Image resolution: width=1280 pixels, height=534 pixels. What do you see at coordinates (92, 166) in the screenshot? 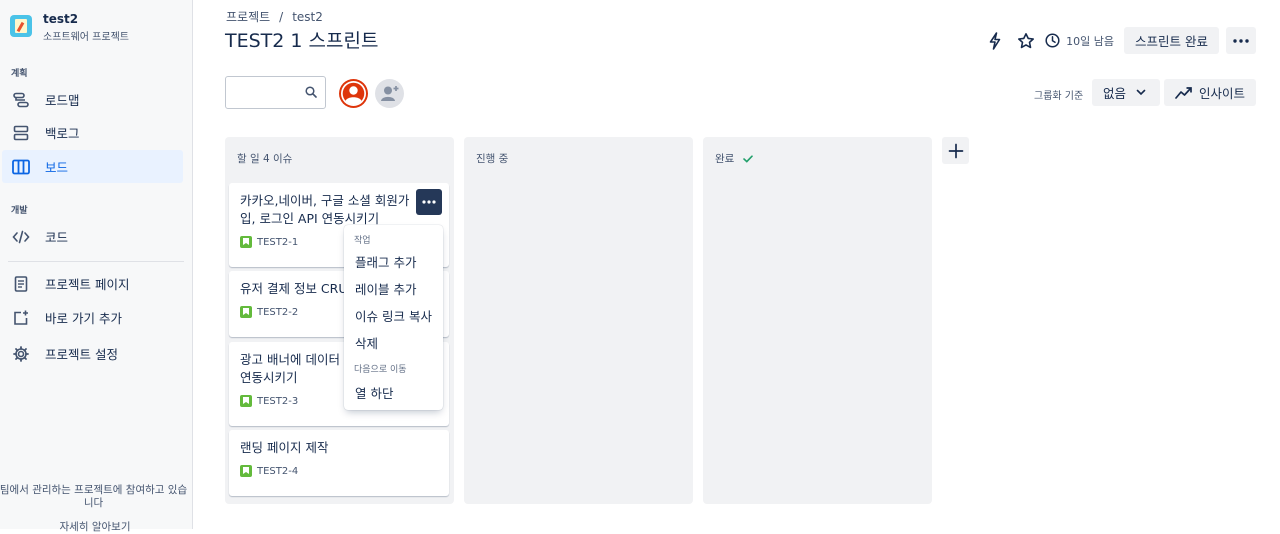
I see `sidebar-item-board: 보드` at bounding box center [92, 166].